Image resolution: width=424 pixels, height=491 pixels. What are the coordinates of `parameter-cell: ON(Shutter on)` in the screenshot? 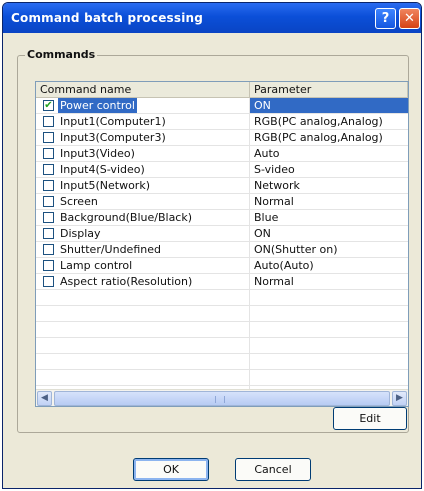 It's located at (329, 249).